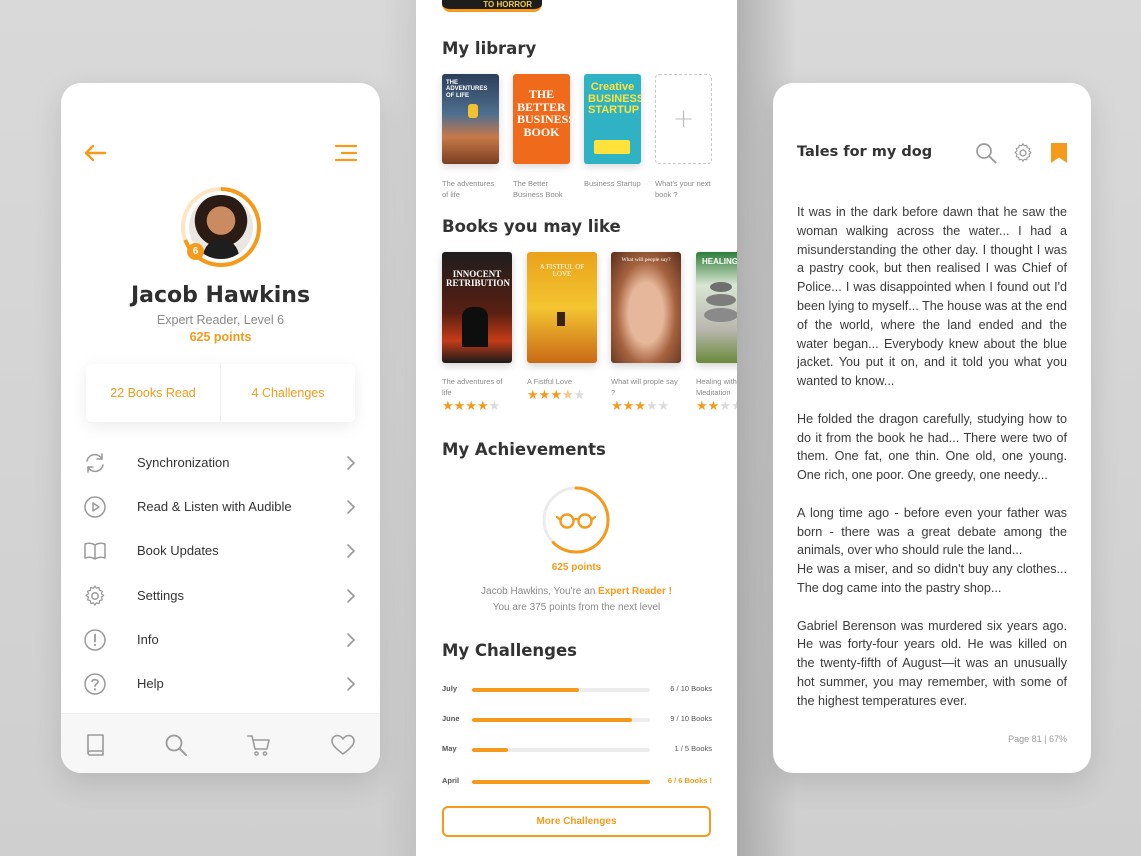  Describe the element at coordinates (220, 596) in the screenshot. I see `menu-item-settings: Settings` at that location.